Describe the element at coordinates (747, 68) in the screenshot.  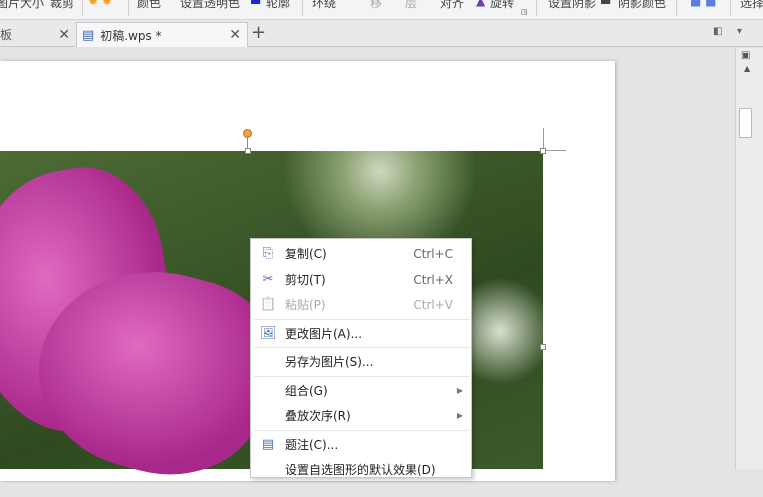
I see `scroll-up-icon: ▲` at that location.